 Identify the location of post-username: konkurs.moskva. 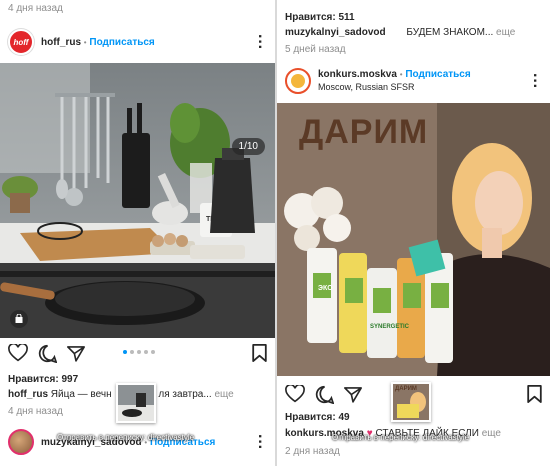
(357, 74).